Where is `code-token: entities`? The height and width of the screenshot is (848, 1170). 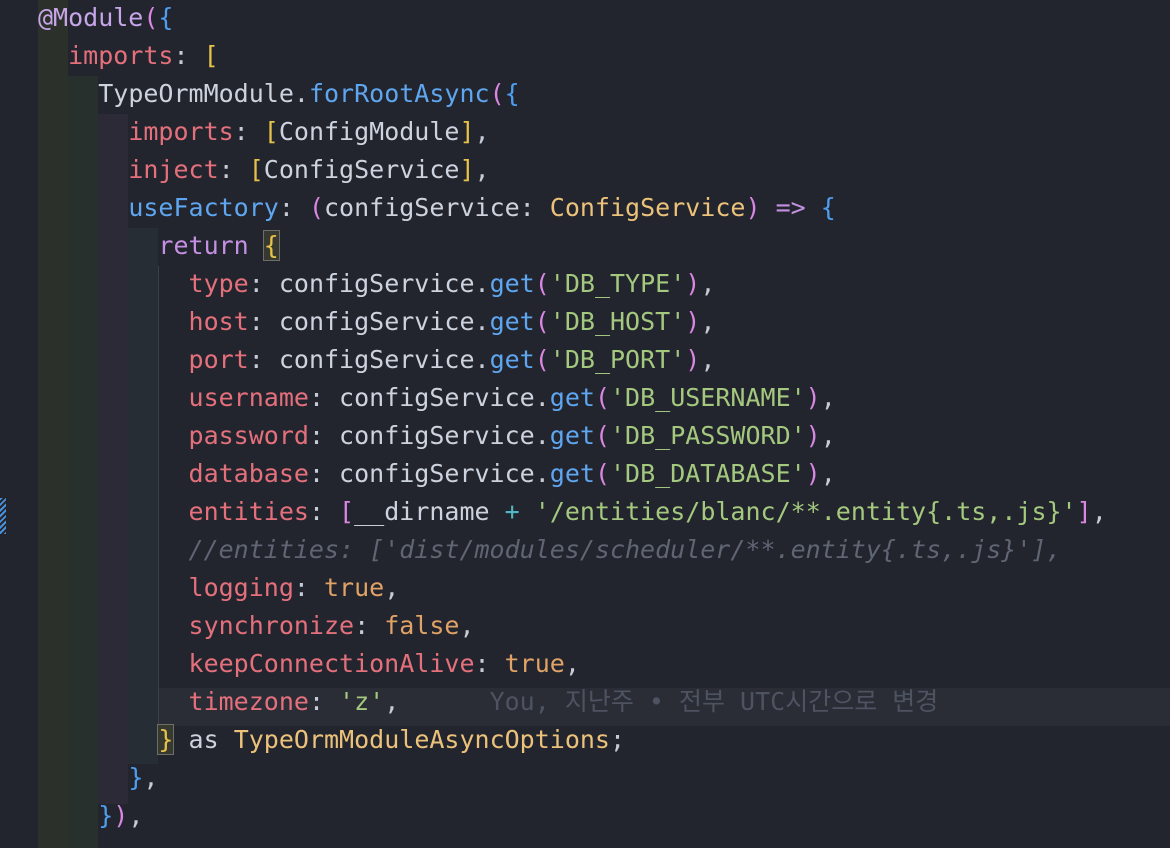
code-token: entities is located at coordinates (248, 511).